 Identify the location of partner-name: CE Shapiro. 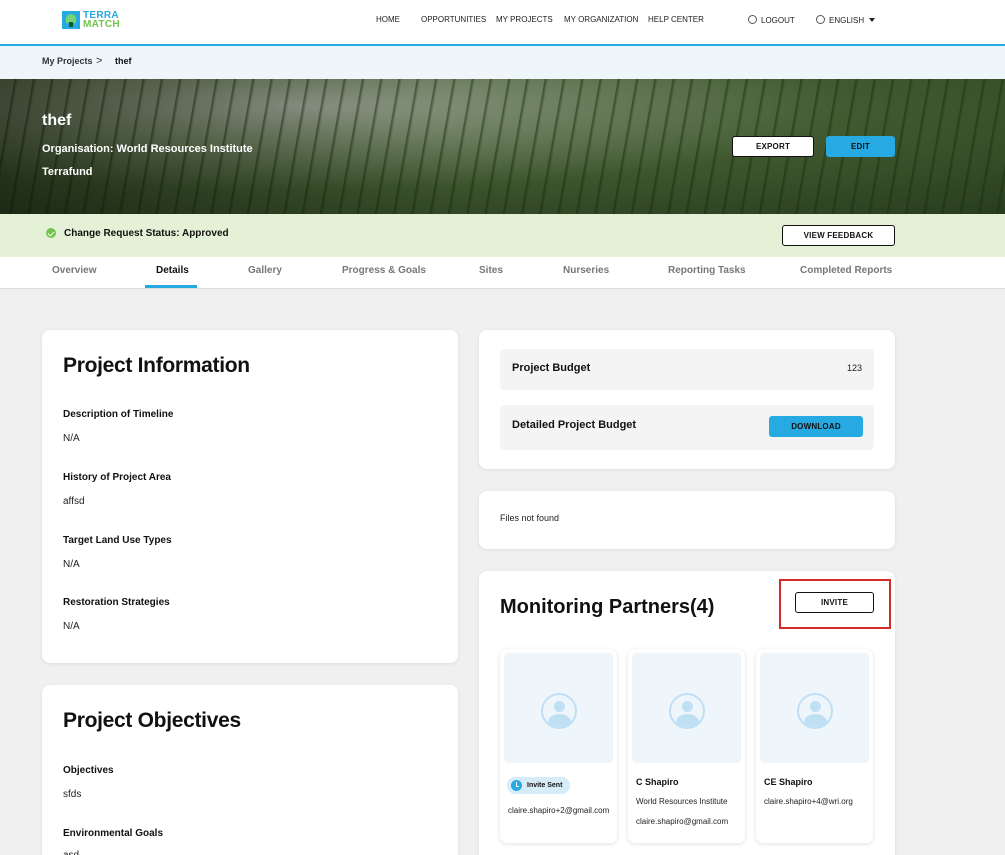
(788, 782).